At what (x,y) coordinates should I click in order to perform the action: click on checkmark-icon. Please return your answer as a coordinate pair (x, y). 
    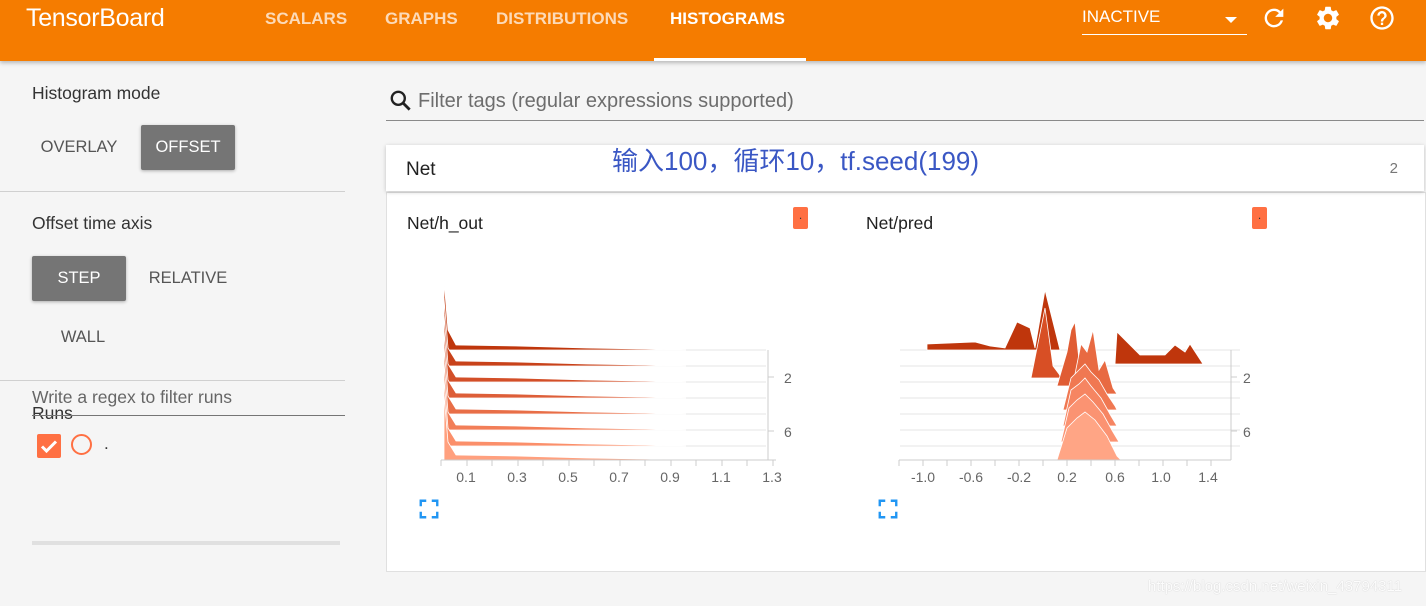
    Looking at the image, I should click on (49, 447).